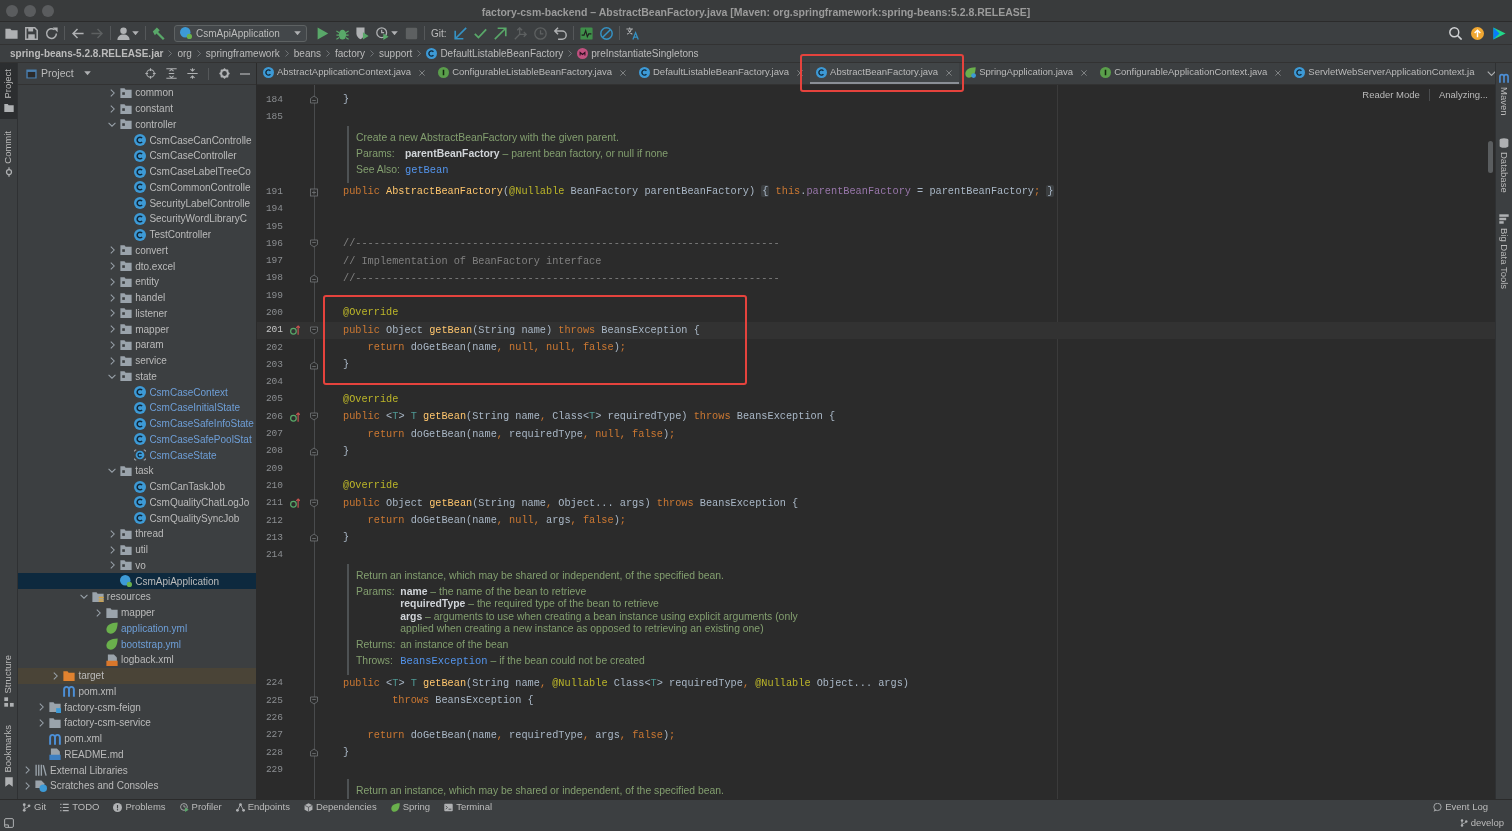 This screenshot has width=1512, height=831. I want to click on tree-item: Scratches and Consoles, so click(97, 786).